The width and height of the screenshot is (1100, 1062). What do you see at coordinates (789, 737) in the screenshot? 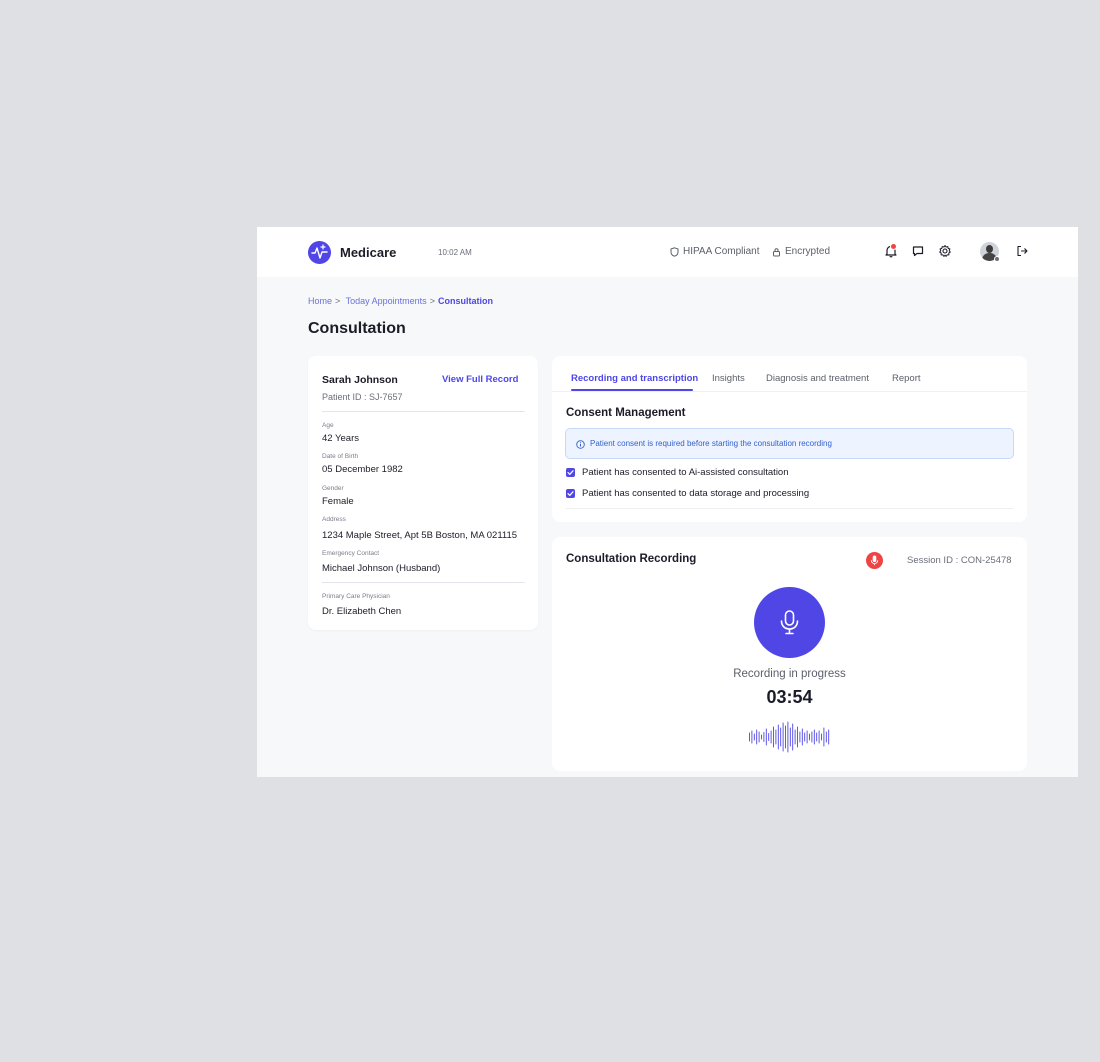
I see `audio-waveform` at bounding box center [789, 737].